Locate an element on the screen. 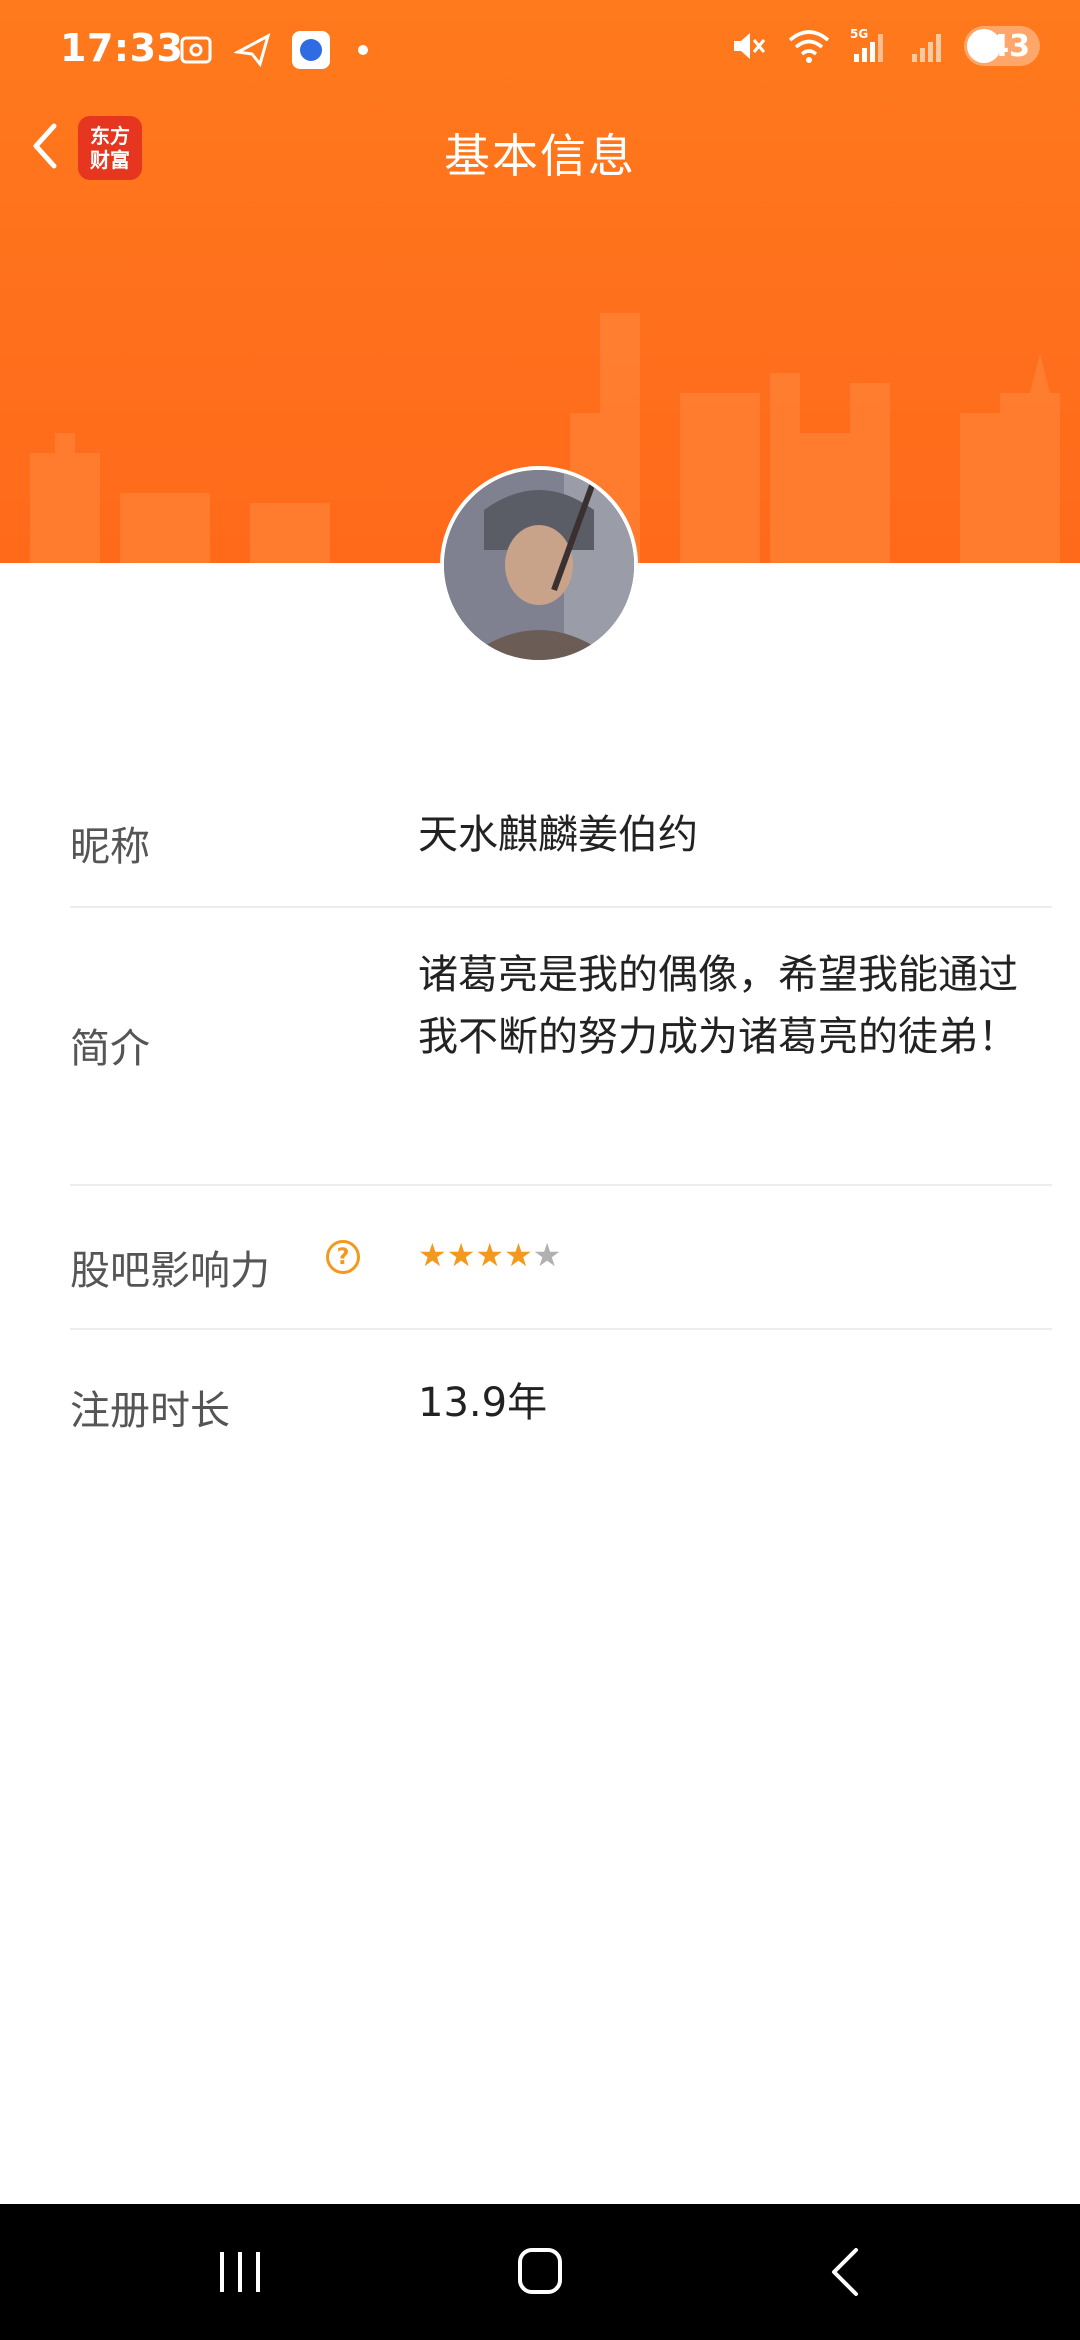  baidu-app-icon is located at coordinates (311, 50).